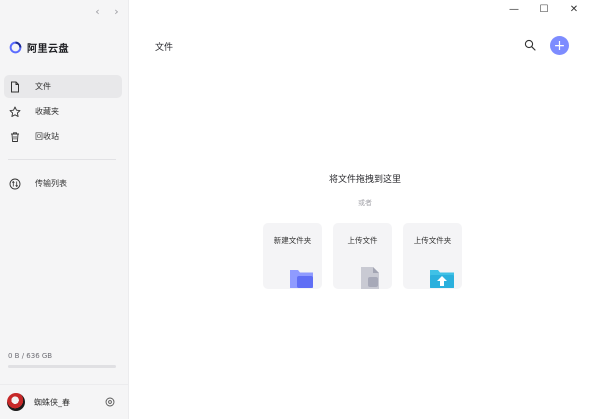 The height and width of the screenshot is (419, 589). I want to click on app-logo: 阿里云盘, so click(39, 47).